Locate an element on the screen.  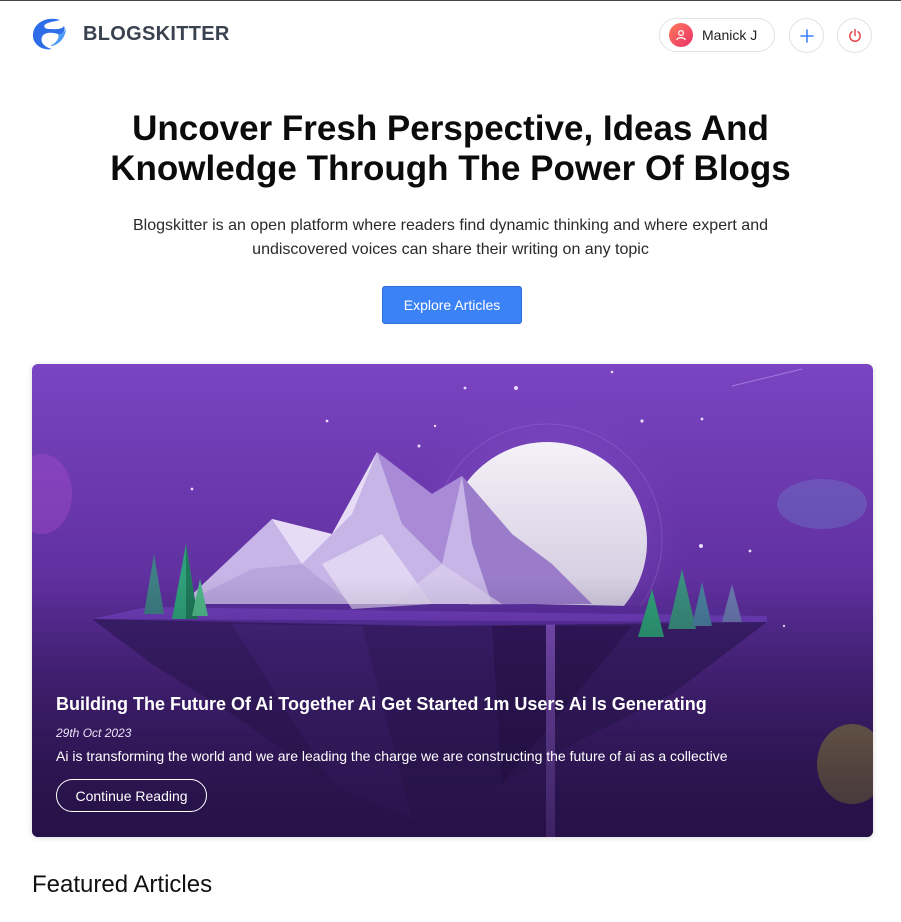
add-post-button is located at coordinates (806, 35).